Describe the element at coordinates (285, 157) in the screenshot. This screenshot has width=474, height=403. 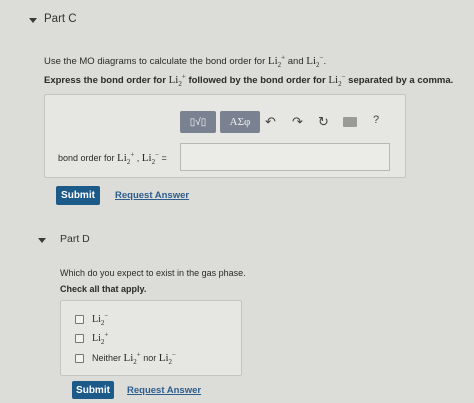
I see `bond-order-answer-input` at that location.